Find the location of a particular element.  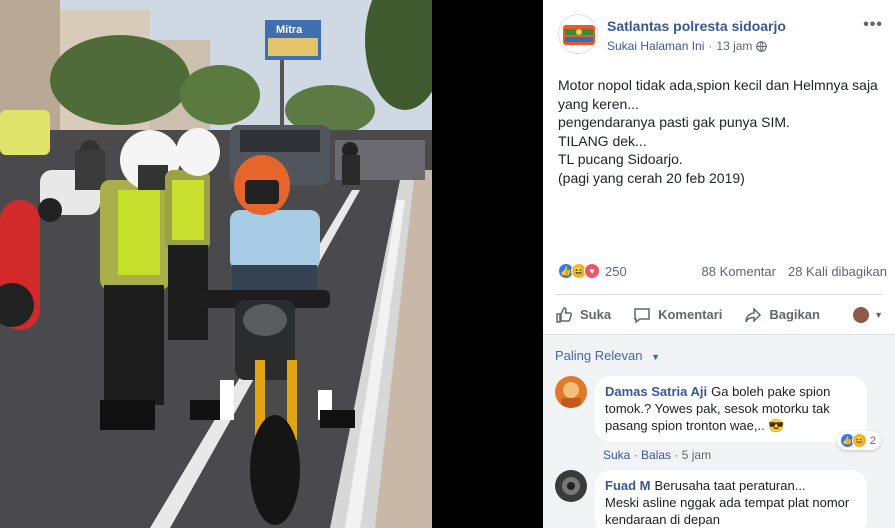

post-as-selector: ▼ is located at coordinates (868, 314).